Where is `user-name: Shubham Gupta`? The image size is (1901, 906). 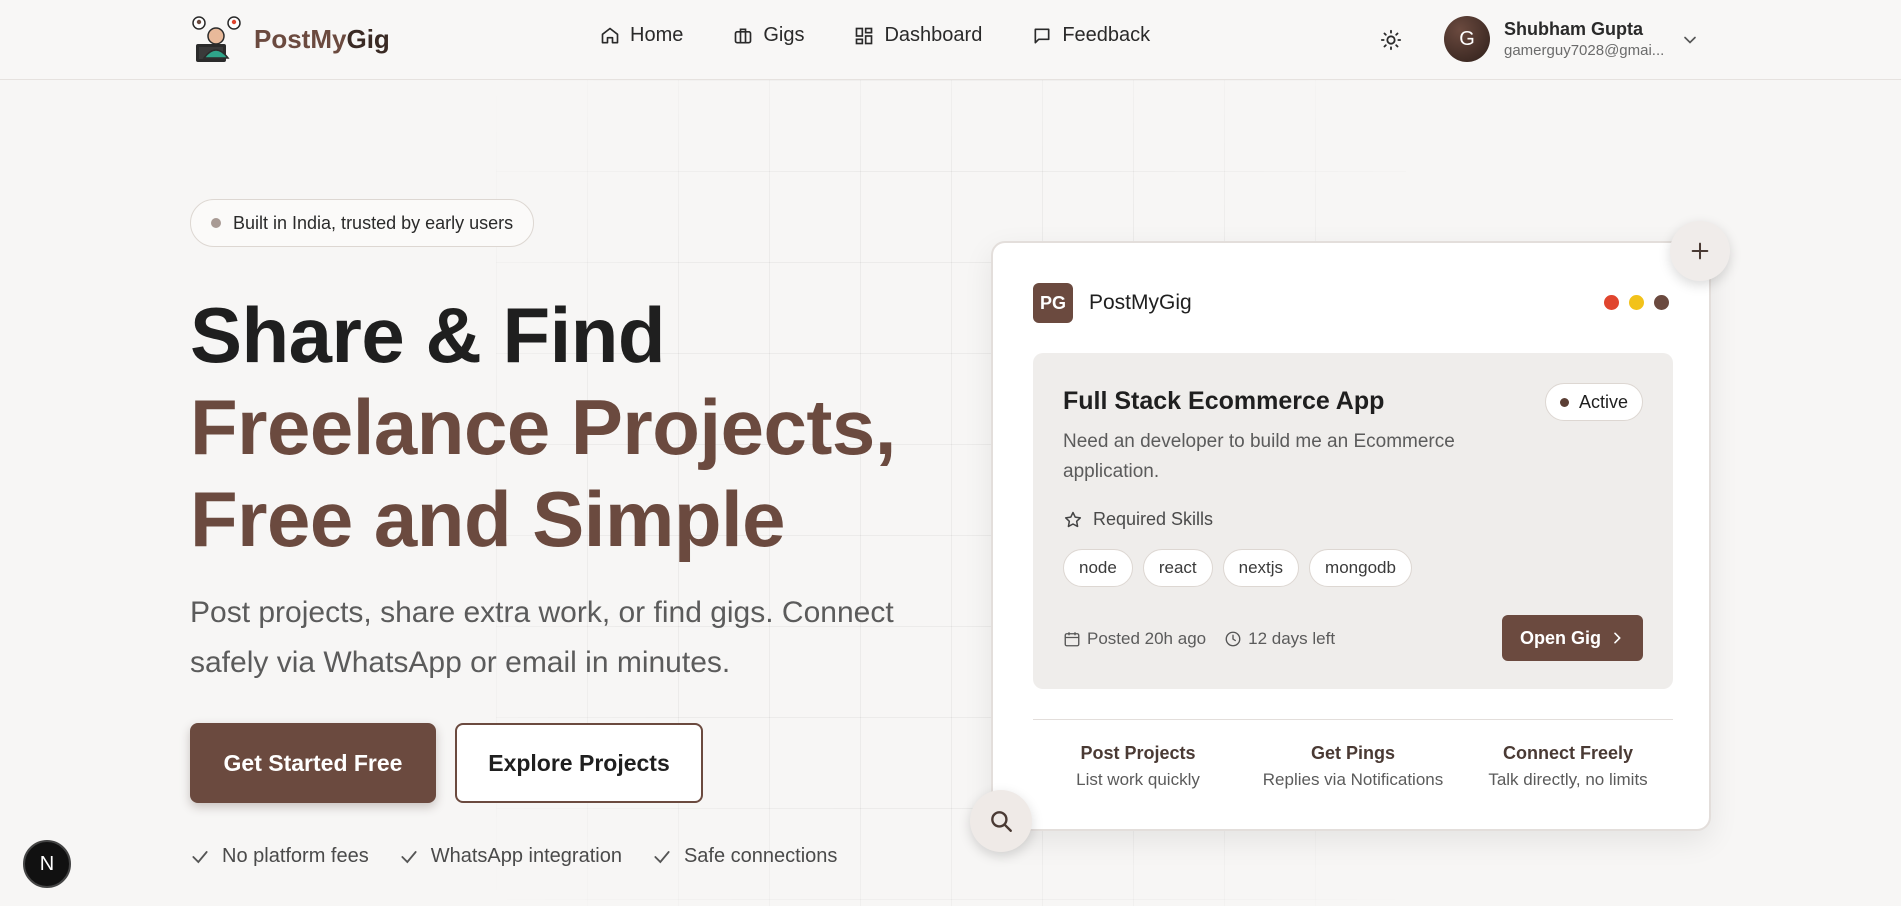
user-name: Shubham Gupta is located at coordinates (1573, 29).